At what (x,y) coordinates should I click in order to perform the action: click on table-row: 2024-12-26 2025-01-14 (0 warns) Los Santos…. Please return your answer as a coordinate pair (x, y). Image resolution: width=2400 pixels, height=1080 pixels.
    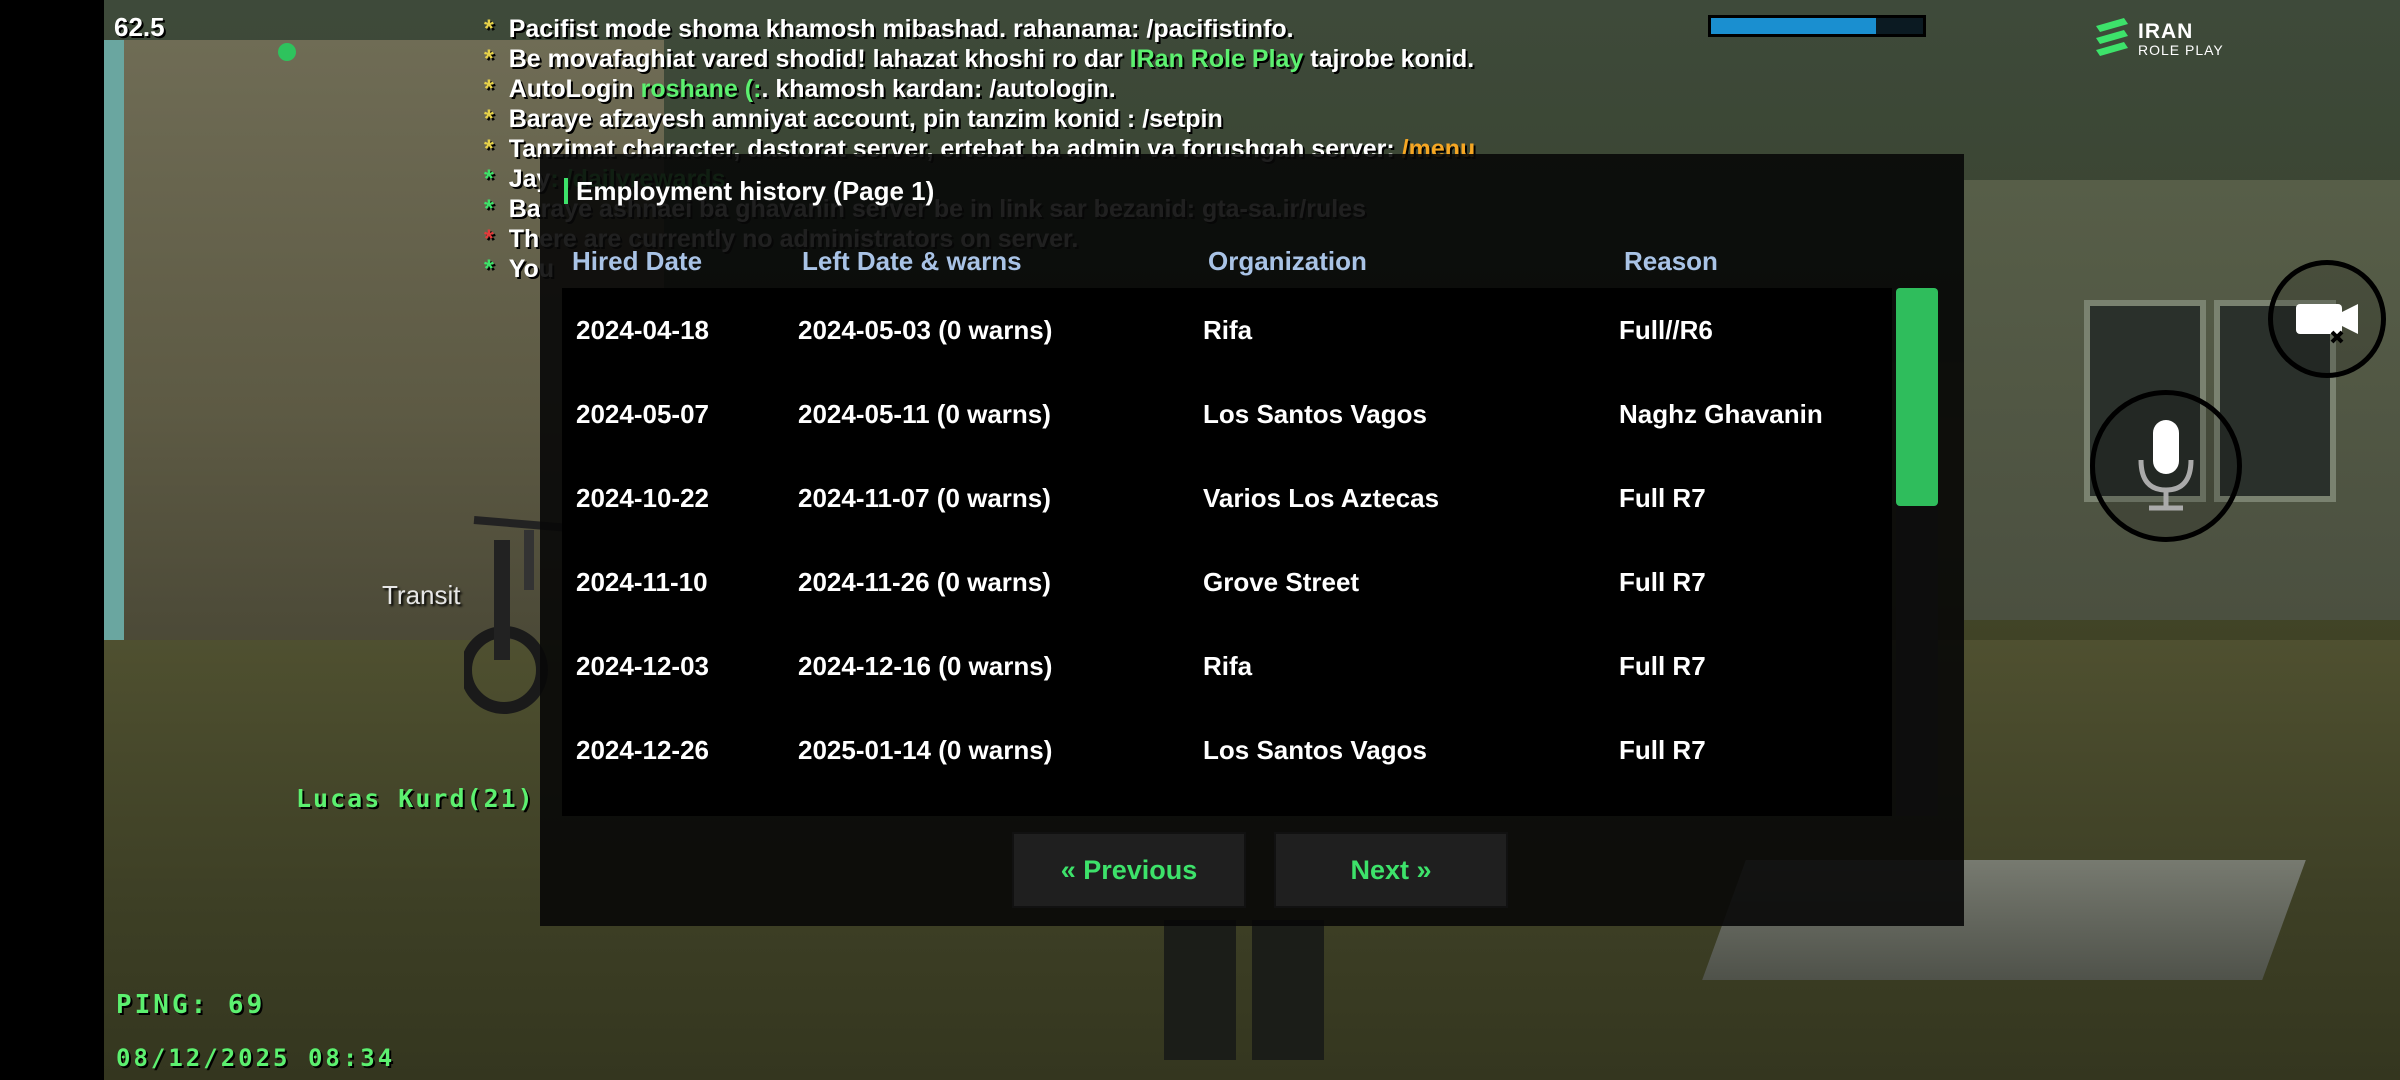
    Looking at the image, I should click on (1227, 750).